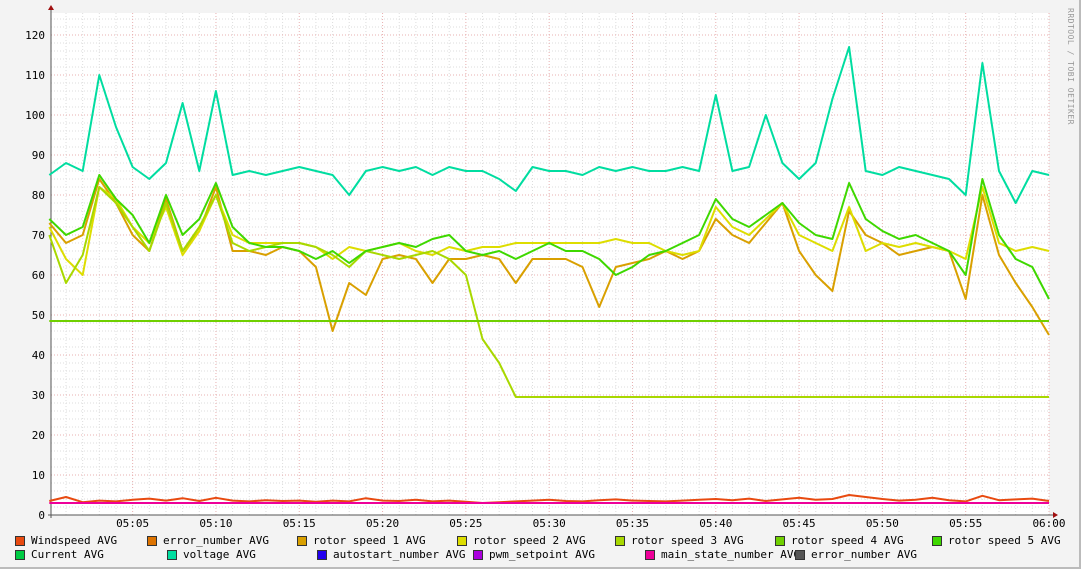 The height and width of the screenshot is (569, 1081). Describe the element at coordinates (38, 155) in the screenshot. I see `y-tick-label: 90` at that location.